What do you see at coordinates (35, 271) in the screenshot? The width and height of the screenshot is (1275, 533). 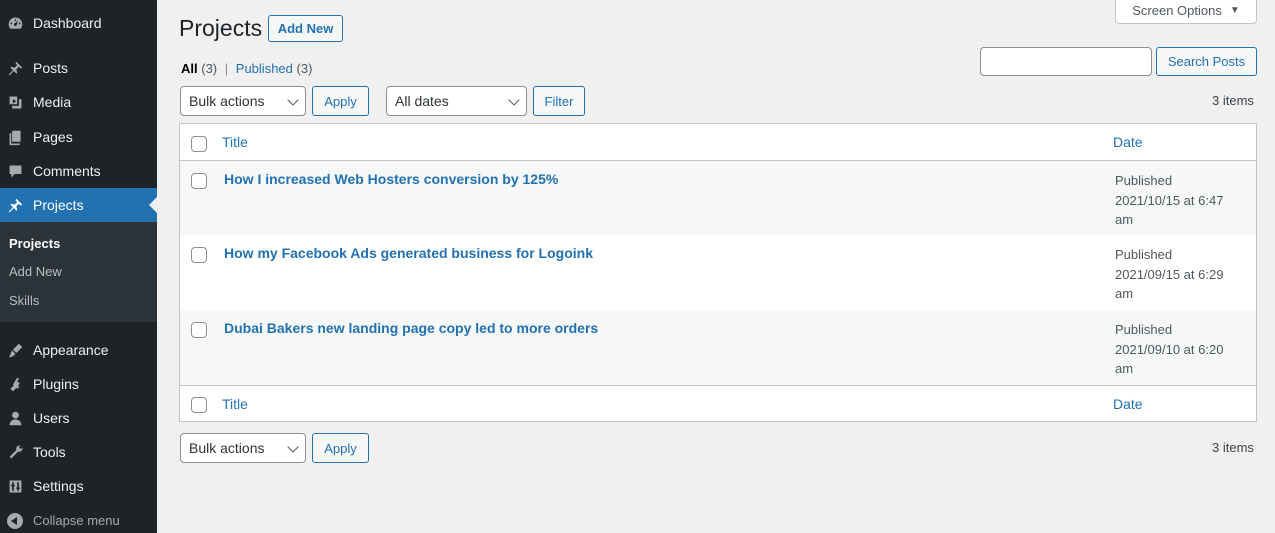 I see `submenu-item-add-new: Add New` at bounding box center [35, 271].